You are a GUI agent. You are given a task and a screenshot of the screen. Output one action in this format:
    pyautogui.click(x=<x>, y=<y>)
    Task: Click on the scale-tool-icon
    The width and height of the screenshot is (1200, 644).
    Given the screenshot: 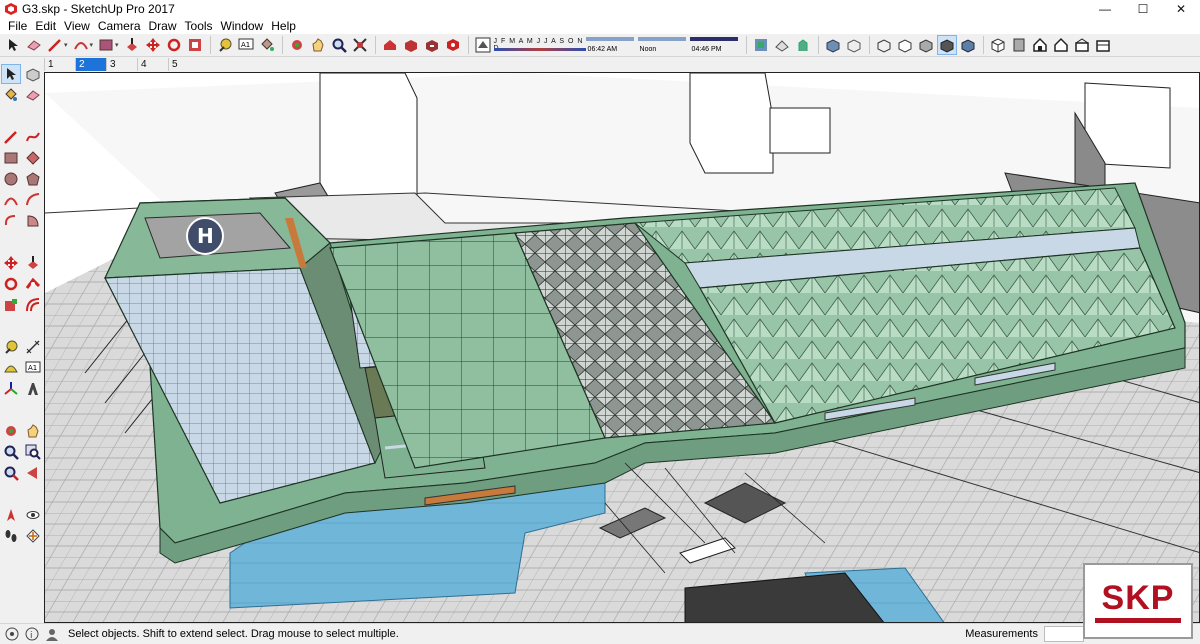 What is the action you would take?
    pyautogui.click(x=11, y=305)
    